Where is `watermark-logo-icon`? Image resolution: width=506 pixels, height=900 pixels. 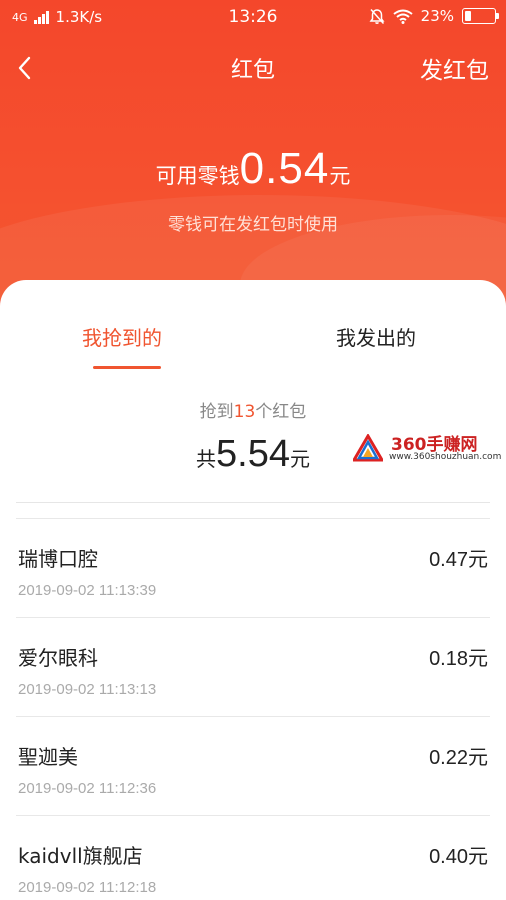 watermark-logo-icon is located at coordinates (368, 448).